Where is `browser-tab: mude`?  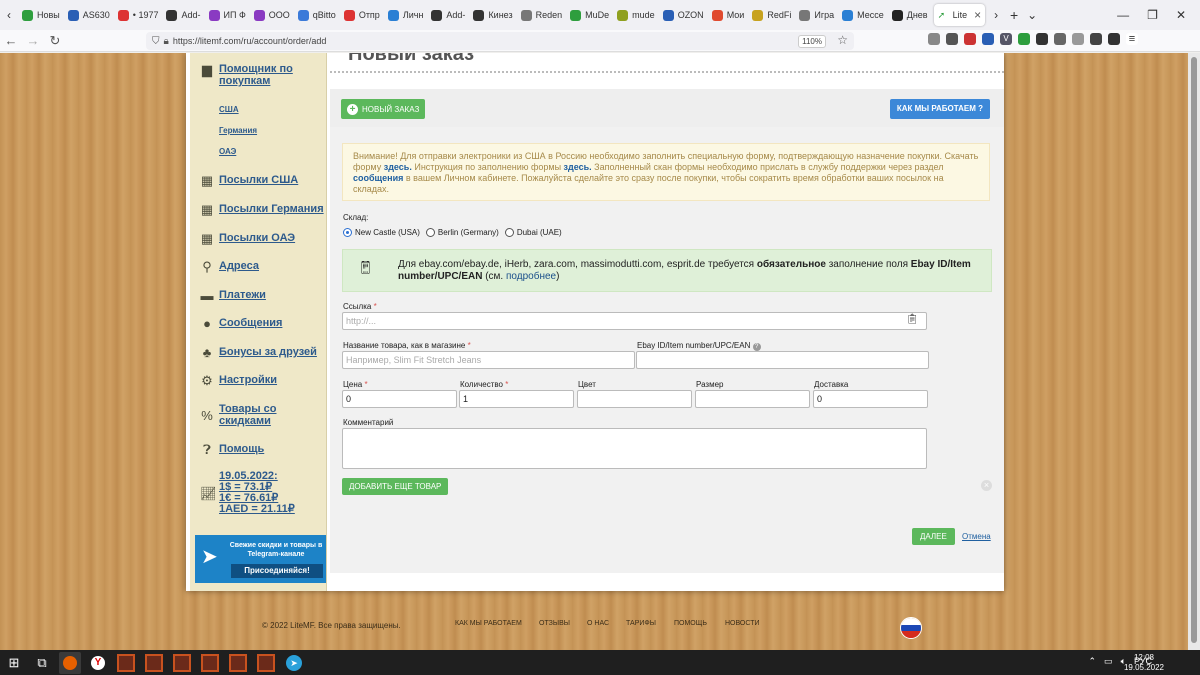 browser-tab: mude is located at coordinates (636, 15).